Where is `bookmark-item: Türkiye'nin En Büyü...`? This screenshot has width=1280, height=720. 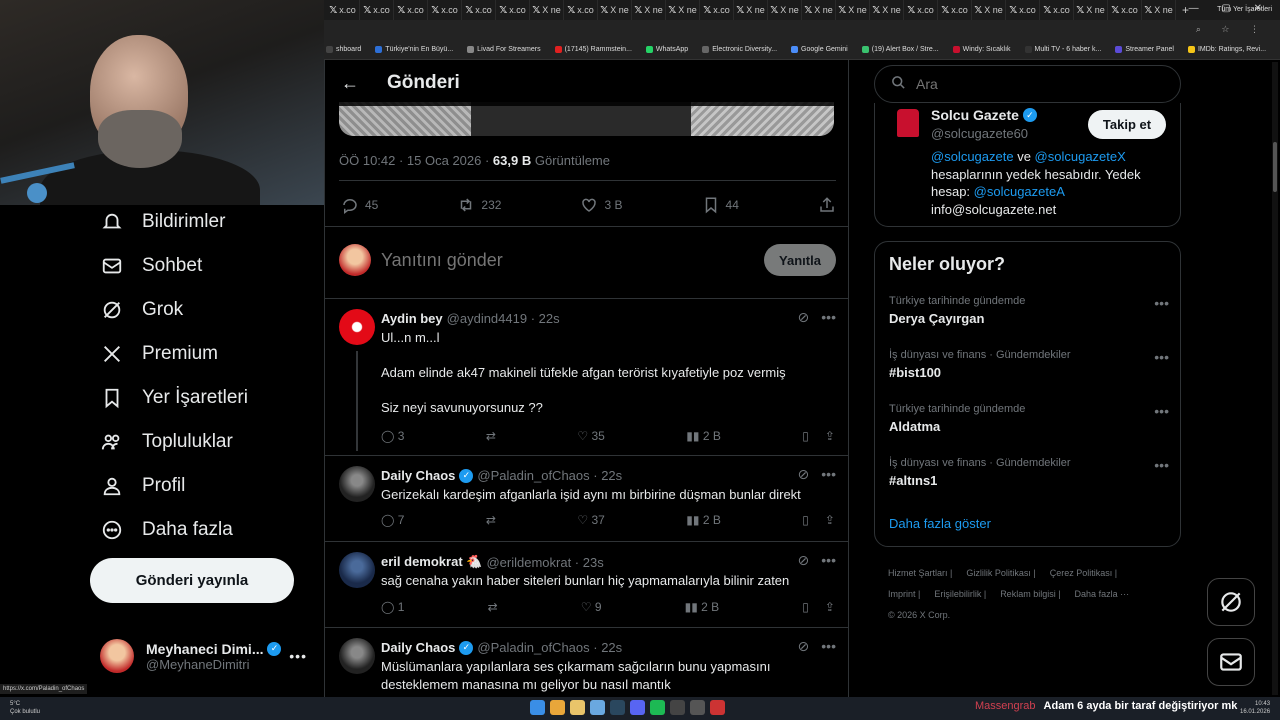
bookmark-item: Türkiye'nin En Büyü... is located at coordinates (414, 49).